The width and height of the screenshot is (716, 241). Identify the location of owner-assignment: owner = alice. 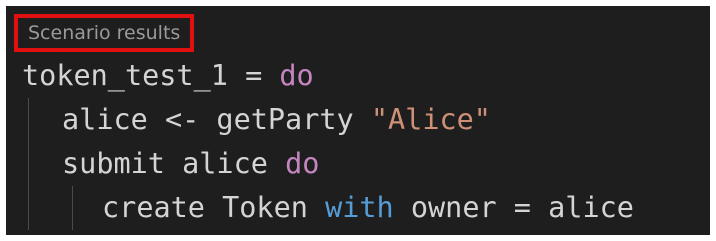
(513, 207).